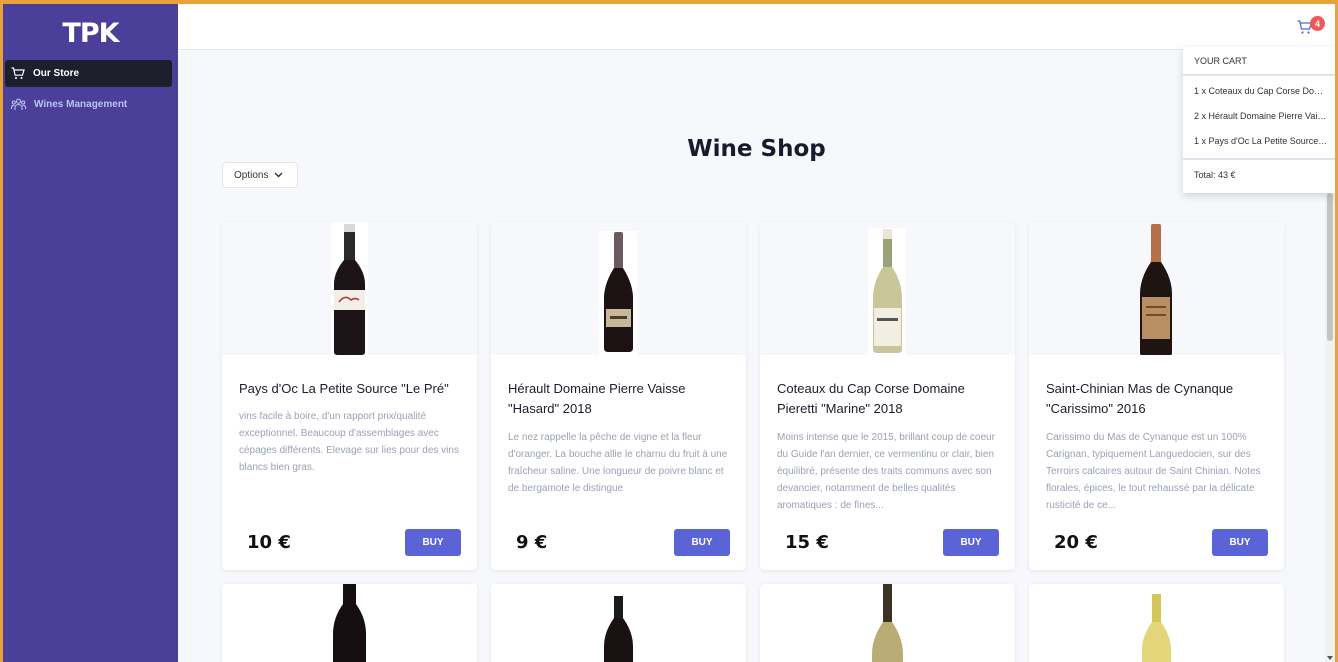  What do you see at coordinates (1330, 267) in the screenshot?
I see `scrollbar-thumb` at bounding box center [1330, 267].